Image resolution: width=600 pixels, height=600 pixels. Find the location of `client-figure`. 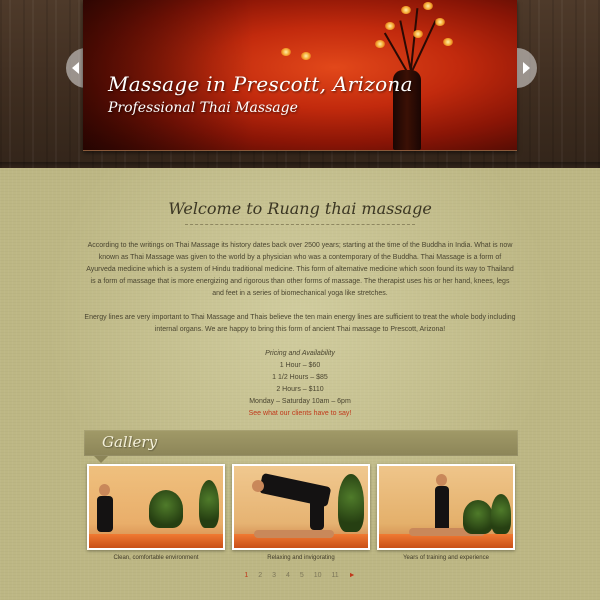

client-figure is located at coordinates (294, 534).